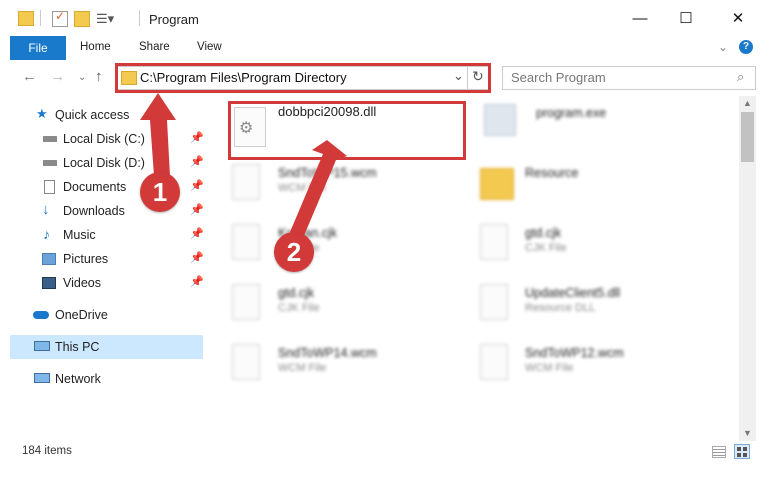 The image size is (769, 481). Describe the element at coordinates (719, 452) in the screenshot. I see `details-view-icon` at that location.